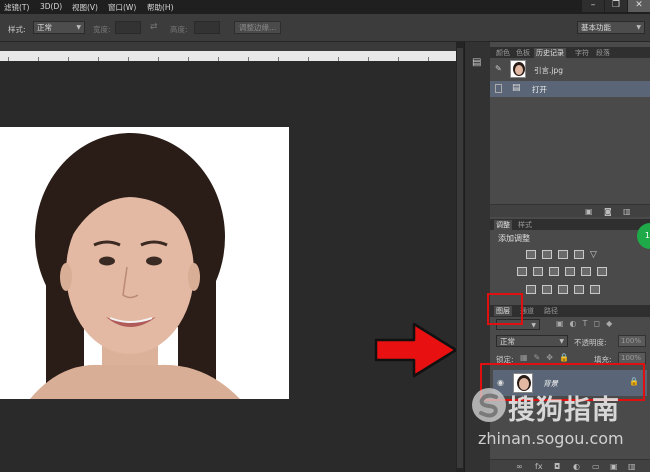  What do you see at coordinates (507, 341) in the screenshot?
I see `blend-mode-value: 正常` at bounding box center [507, 341].